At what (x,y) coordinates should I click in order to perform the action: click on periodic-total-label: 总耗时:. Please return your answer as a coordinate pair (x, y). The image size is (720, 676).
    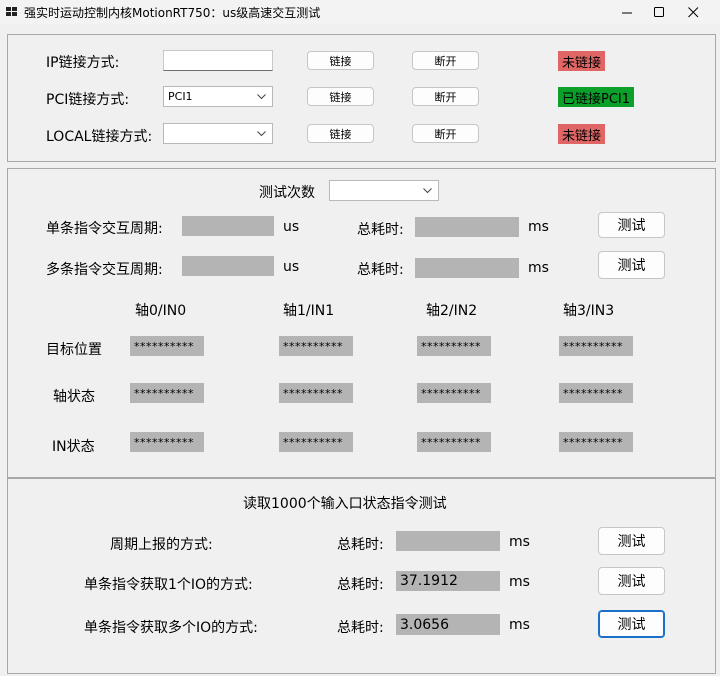
    Looking at the image, I should click on (360, 545).